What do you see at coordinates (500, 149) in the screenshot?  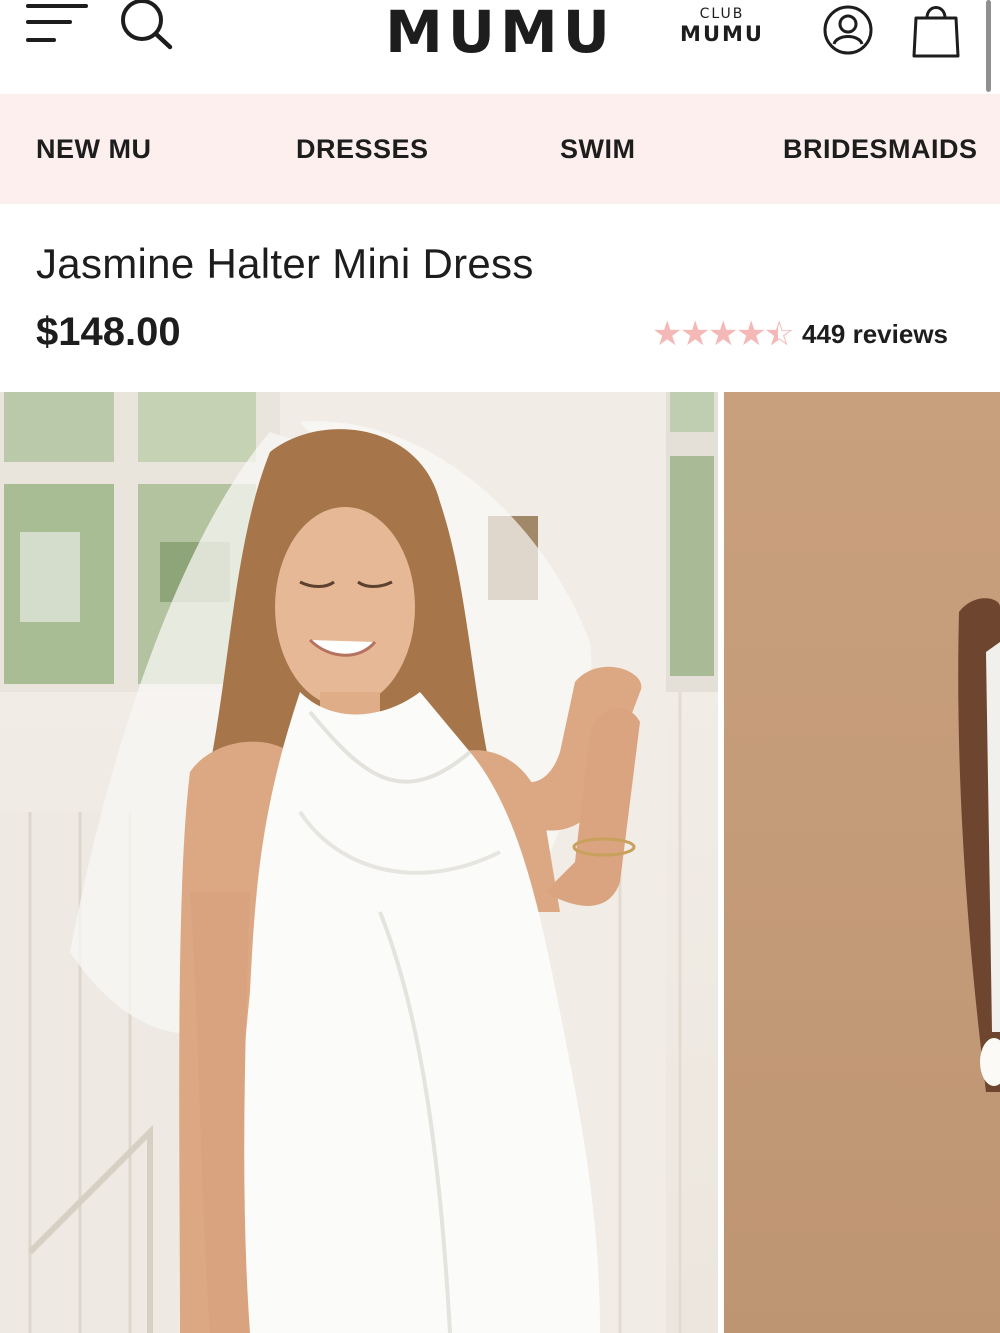 I see `category-nav: NEW MU DRESSES SWIM BRIDESMAIDS` at bounding box center [500, 149].